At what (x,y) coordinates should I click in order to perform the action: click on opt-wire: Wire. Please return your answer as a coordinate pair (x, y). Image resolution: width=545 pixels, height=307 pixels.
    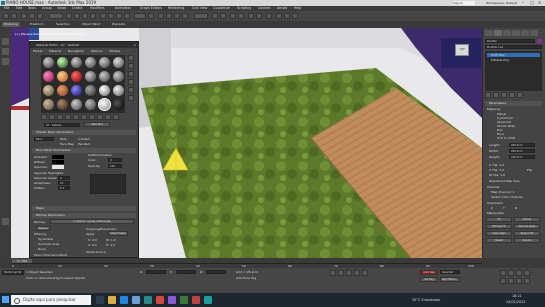
    Looking at the image, I should click on (63, 139).